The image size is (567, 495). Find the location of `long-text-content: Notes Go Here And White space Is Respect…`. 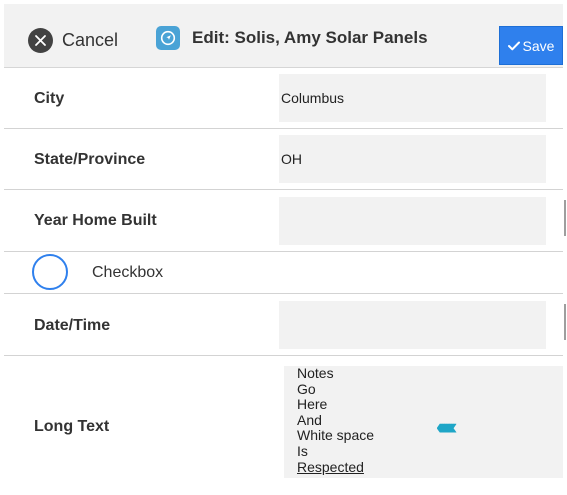

long-text-content: Notes Go Here And White space Is Respect… is located at coordinates (336, 420).